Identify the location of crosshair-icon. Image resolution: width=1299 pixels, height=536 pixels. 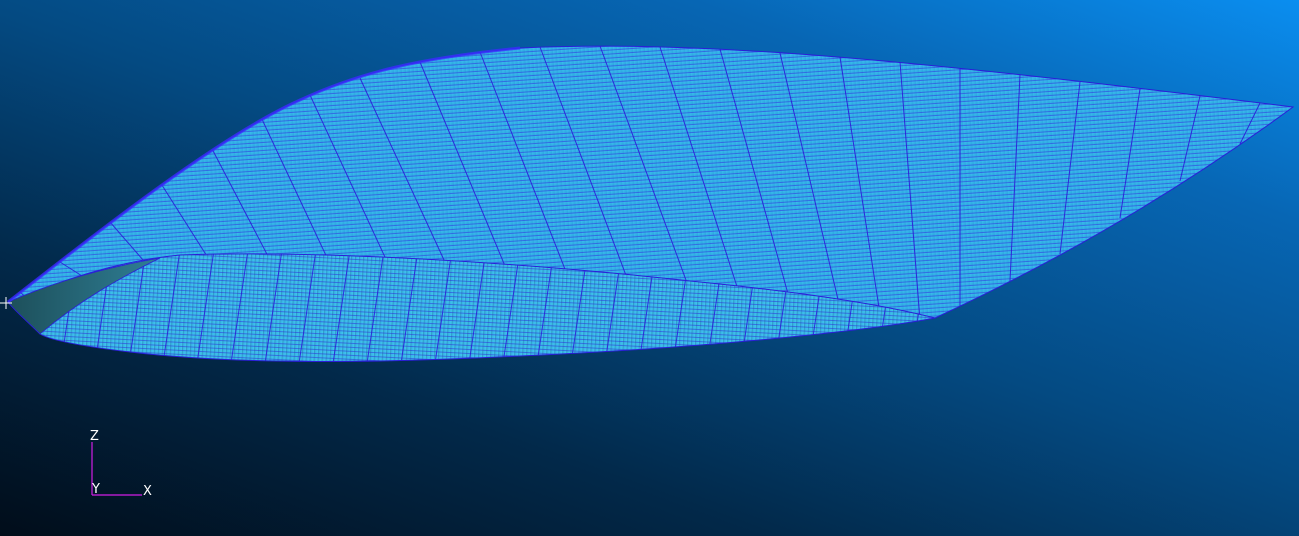
(6, 303).